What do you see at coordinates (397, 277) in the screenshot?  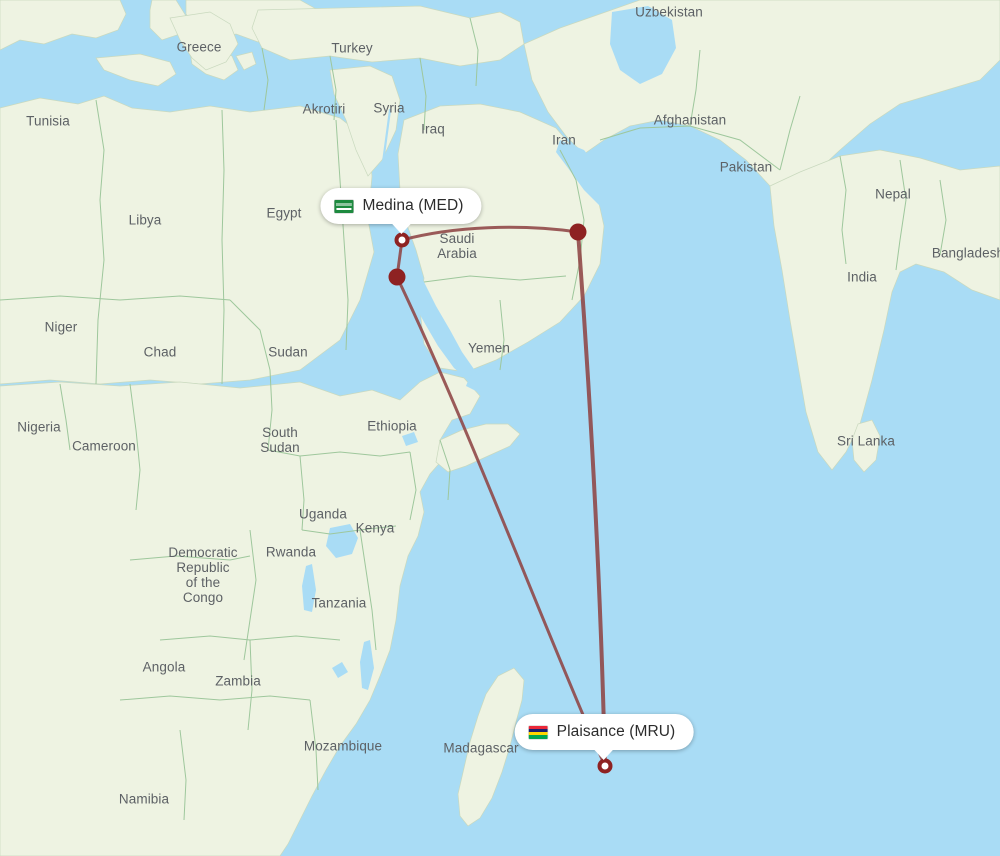 I see `waypoint-marker-jed` at bounding box center [397, 277].